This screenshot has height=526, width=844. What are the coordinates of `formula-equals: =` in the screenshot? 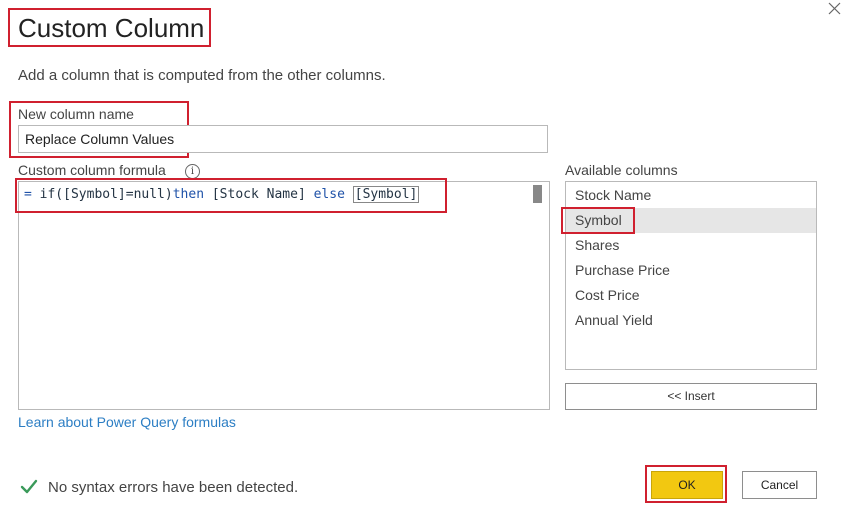 It's located at (28, 194).